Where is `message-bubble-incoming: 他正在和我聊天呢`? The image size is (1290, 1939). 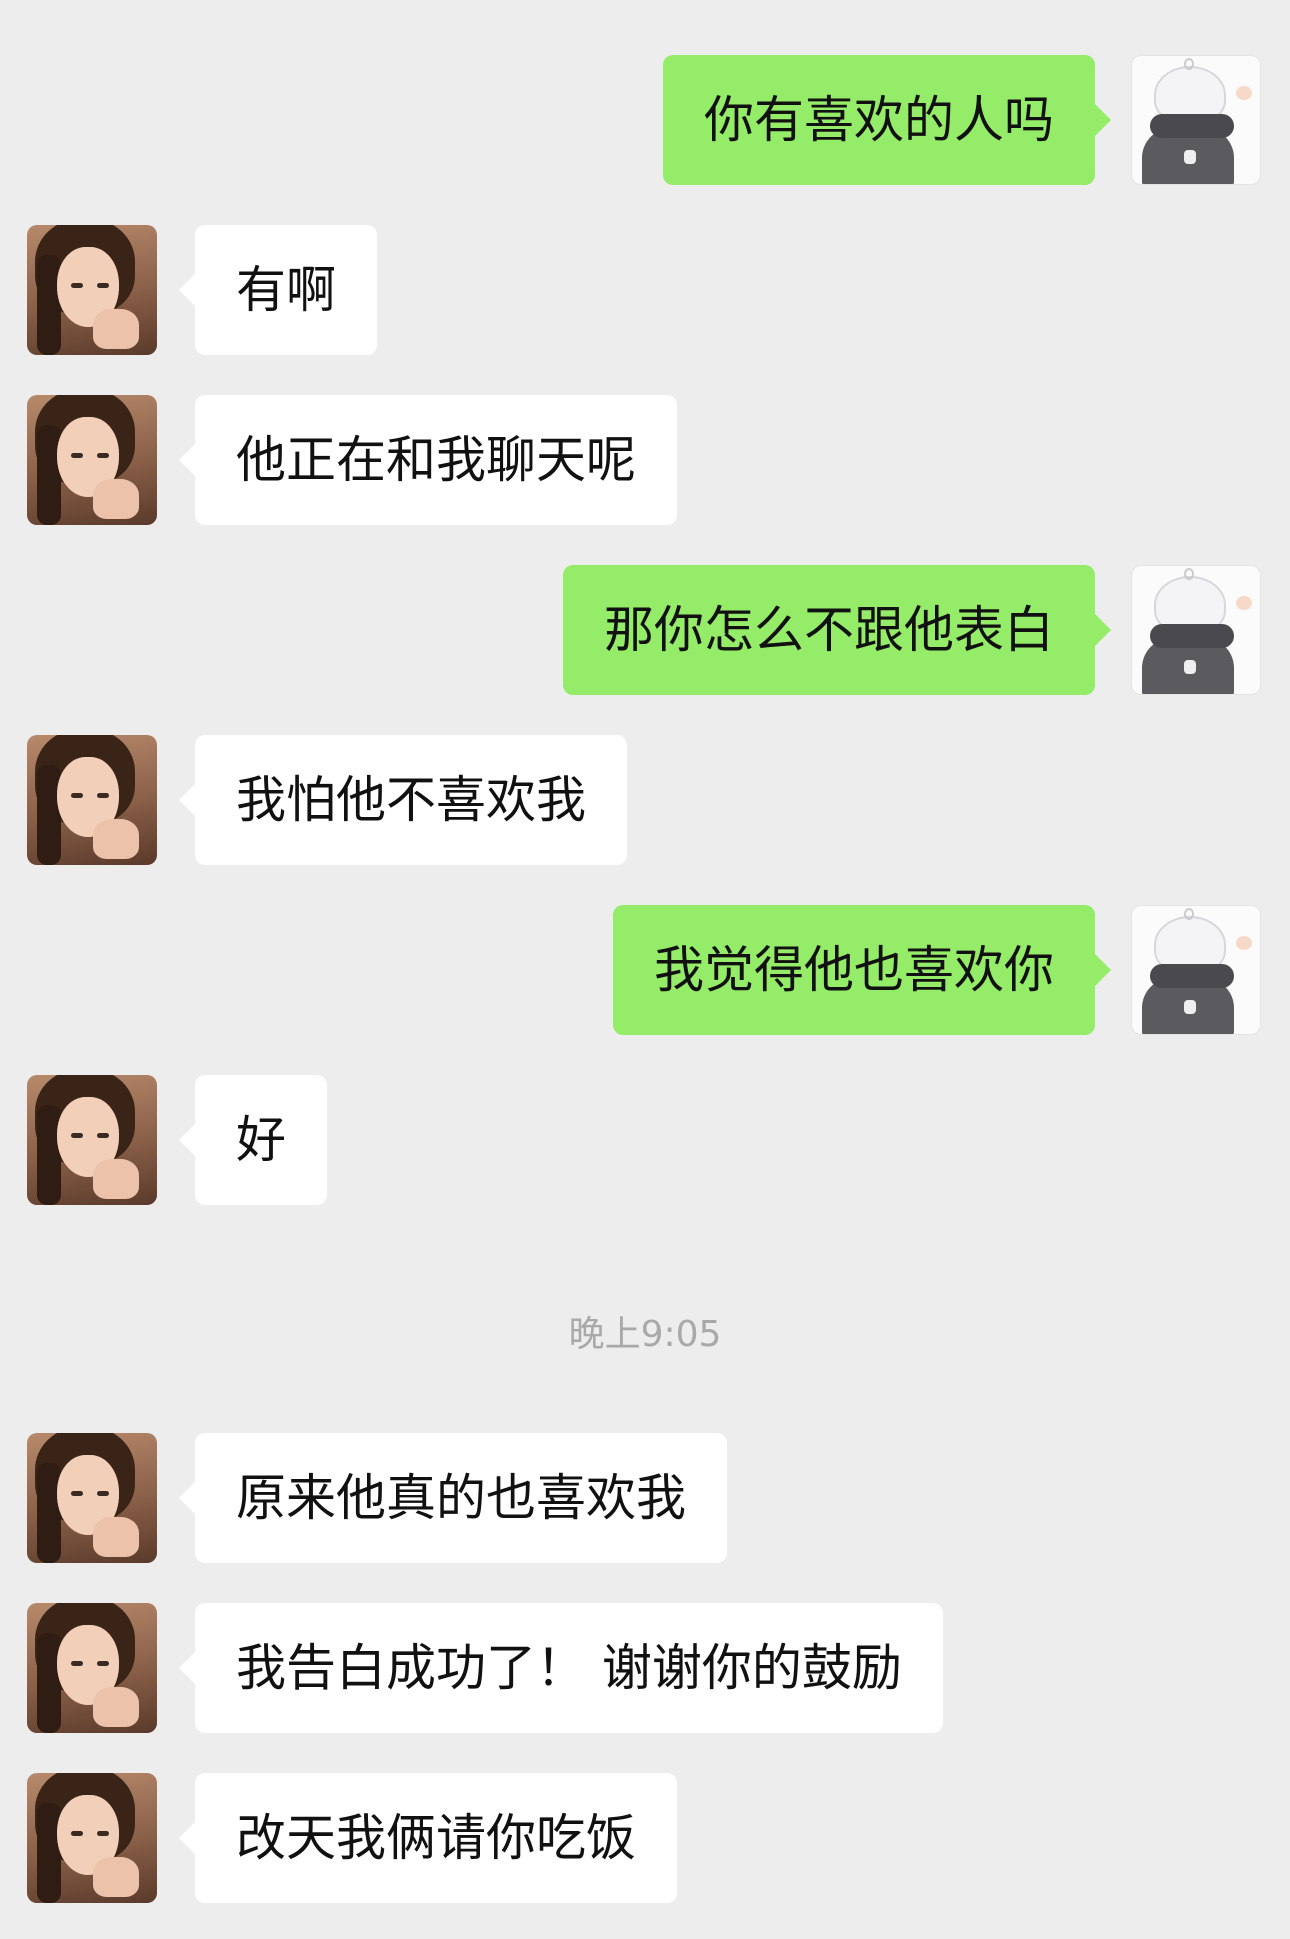
message-bubble-incoming: 他正在和我聊天呢 is located at coordinates (436, 460).